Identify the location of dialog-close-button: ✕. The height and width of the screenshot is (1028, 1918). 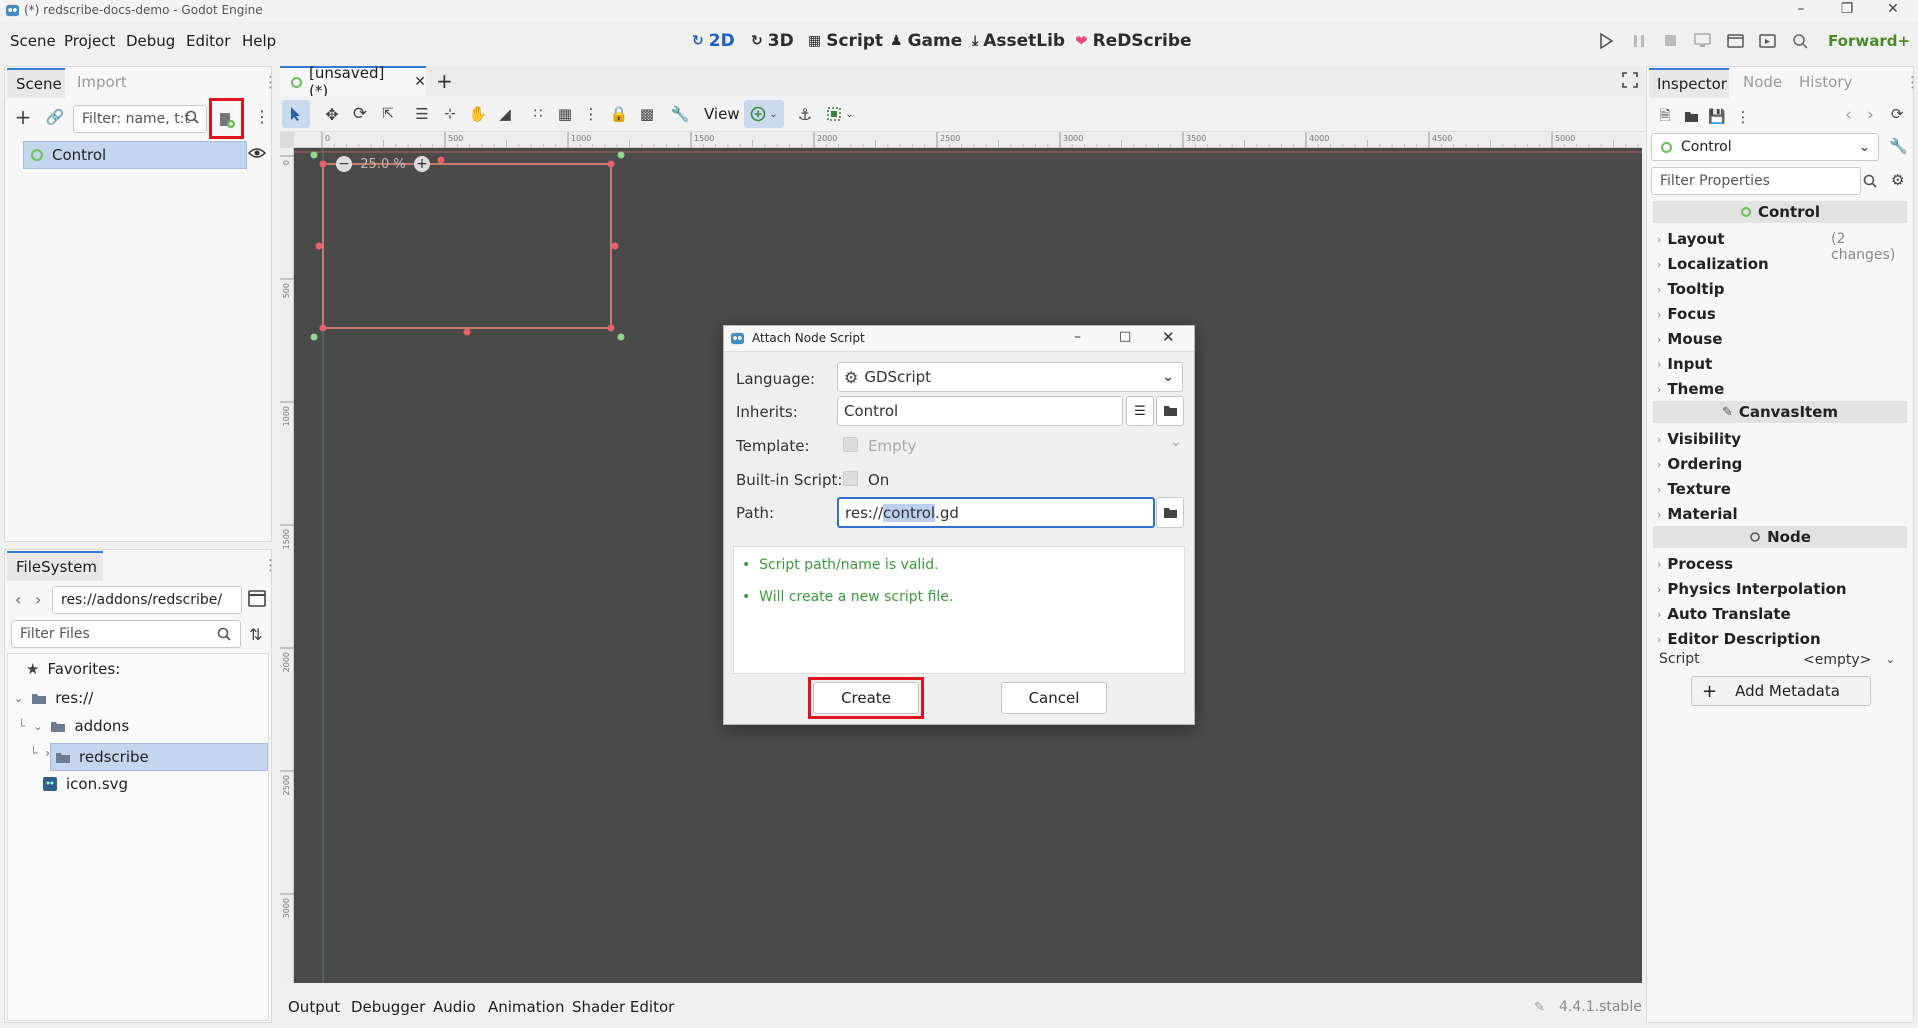
(1168, 337).